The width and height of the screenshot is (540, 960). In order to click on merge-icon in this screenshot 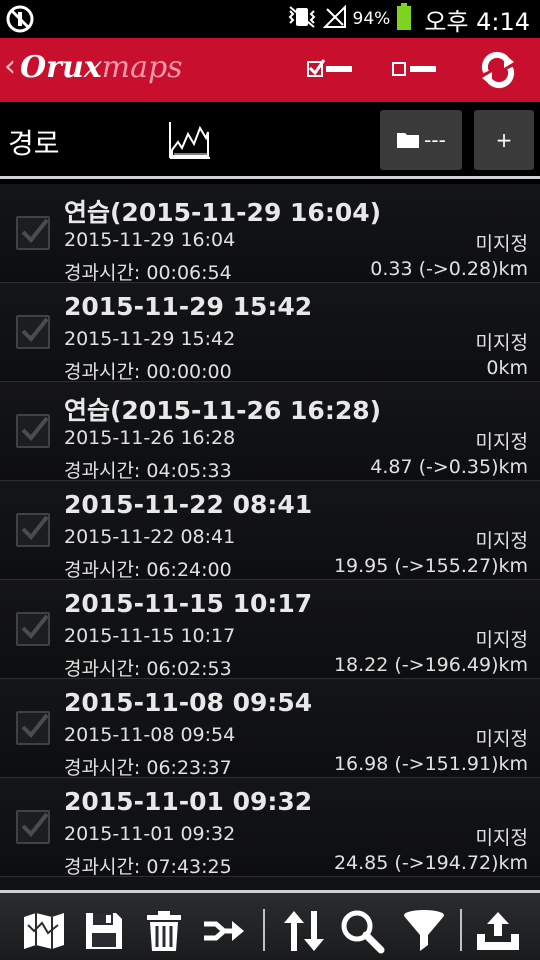, I will do `click(224, 931)`.